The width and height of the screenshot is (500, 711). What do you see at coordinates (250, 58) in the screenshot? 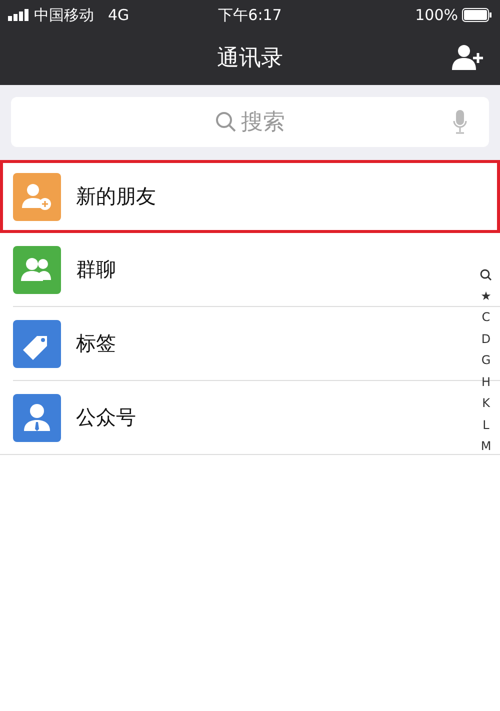
I see `page-title: 通讯录` at bounding box center [250, 58].